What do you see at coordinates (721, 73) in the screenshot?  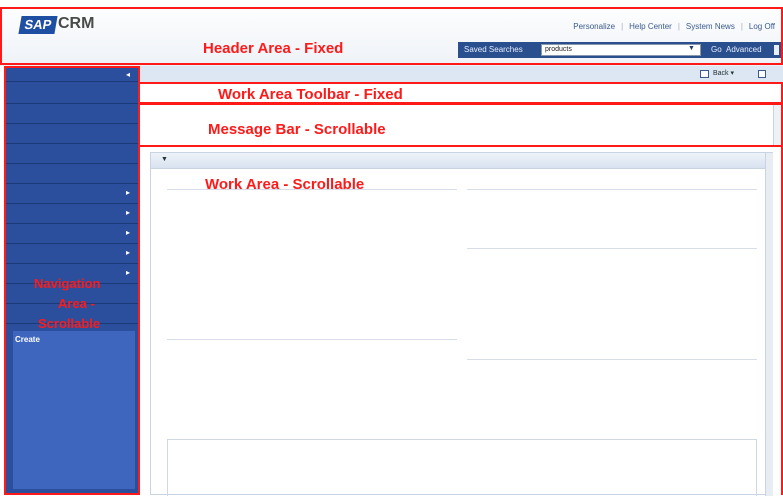 I see `back-label: Back` at bounding box center [721, 73].